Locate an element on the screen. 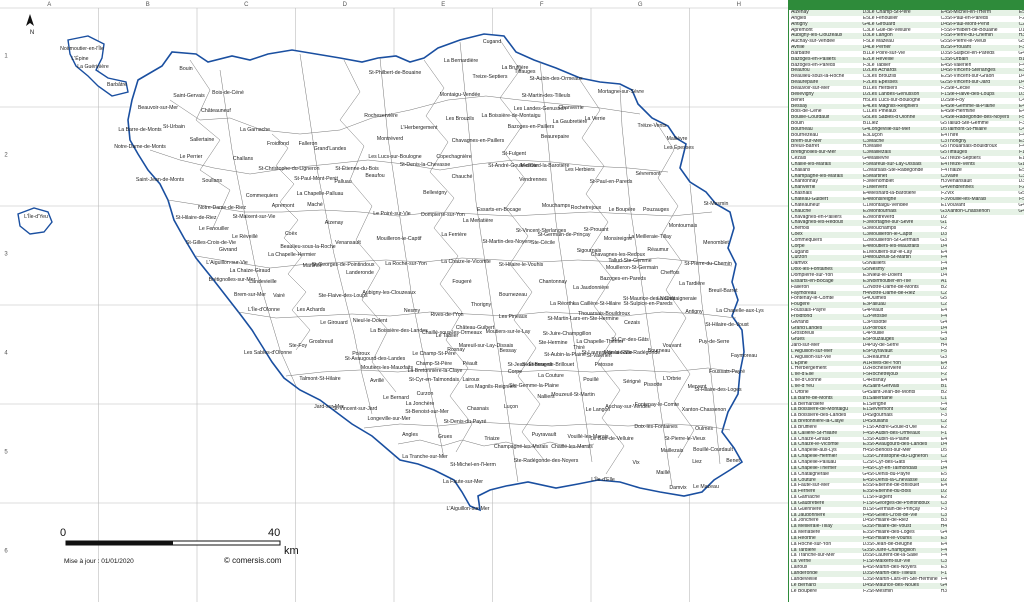 This screenshot has height=602, width=1024. town-label: La Tranche-sur-Mer is located at coordinates (425, 457).